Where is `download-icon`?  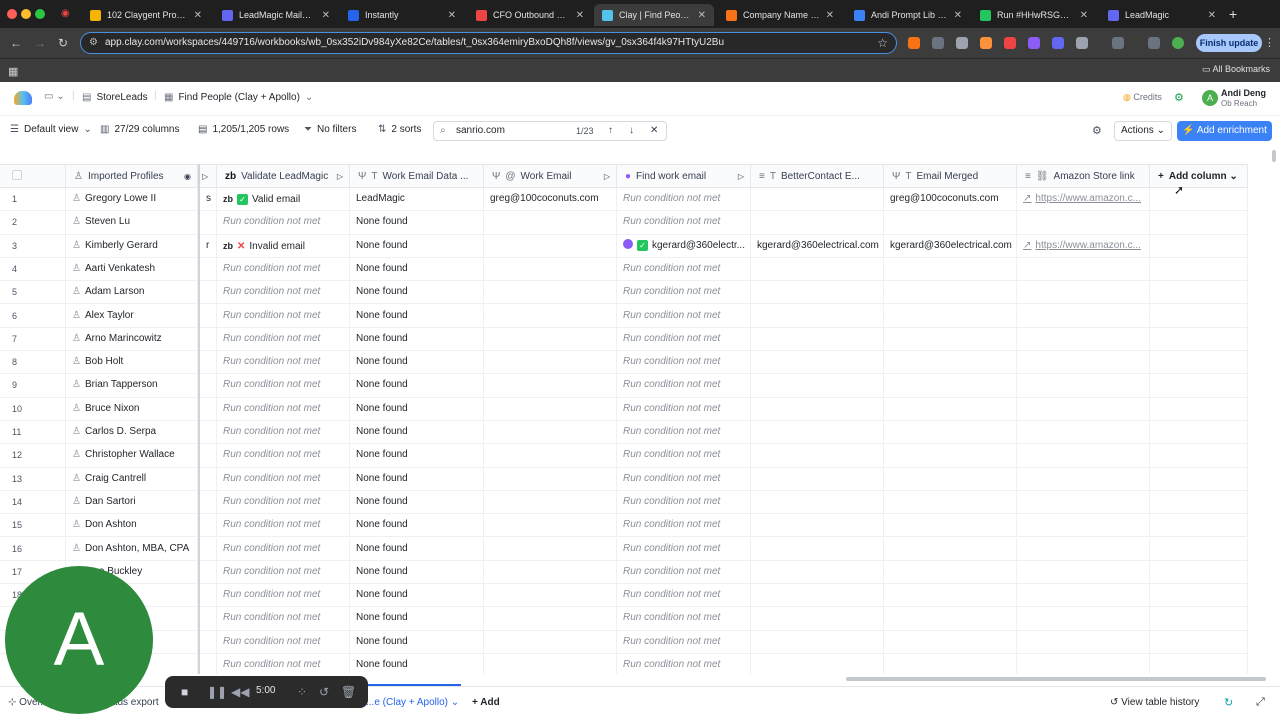 download-icon is located at coordinates (1154, 43).